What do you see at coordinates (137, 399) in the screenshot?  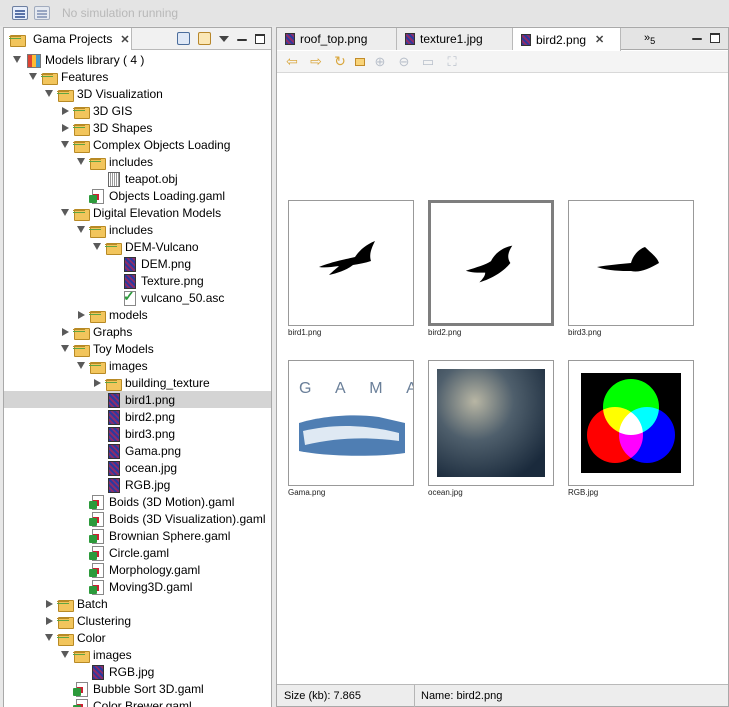 I see `tree-item: bird1.png` at bounding box center [137, 399].